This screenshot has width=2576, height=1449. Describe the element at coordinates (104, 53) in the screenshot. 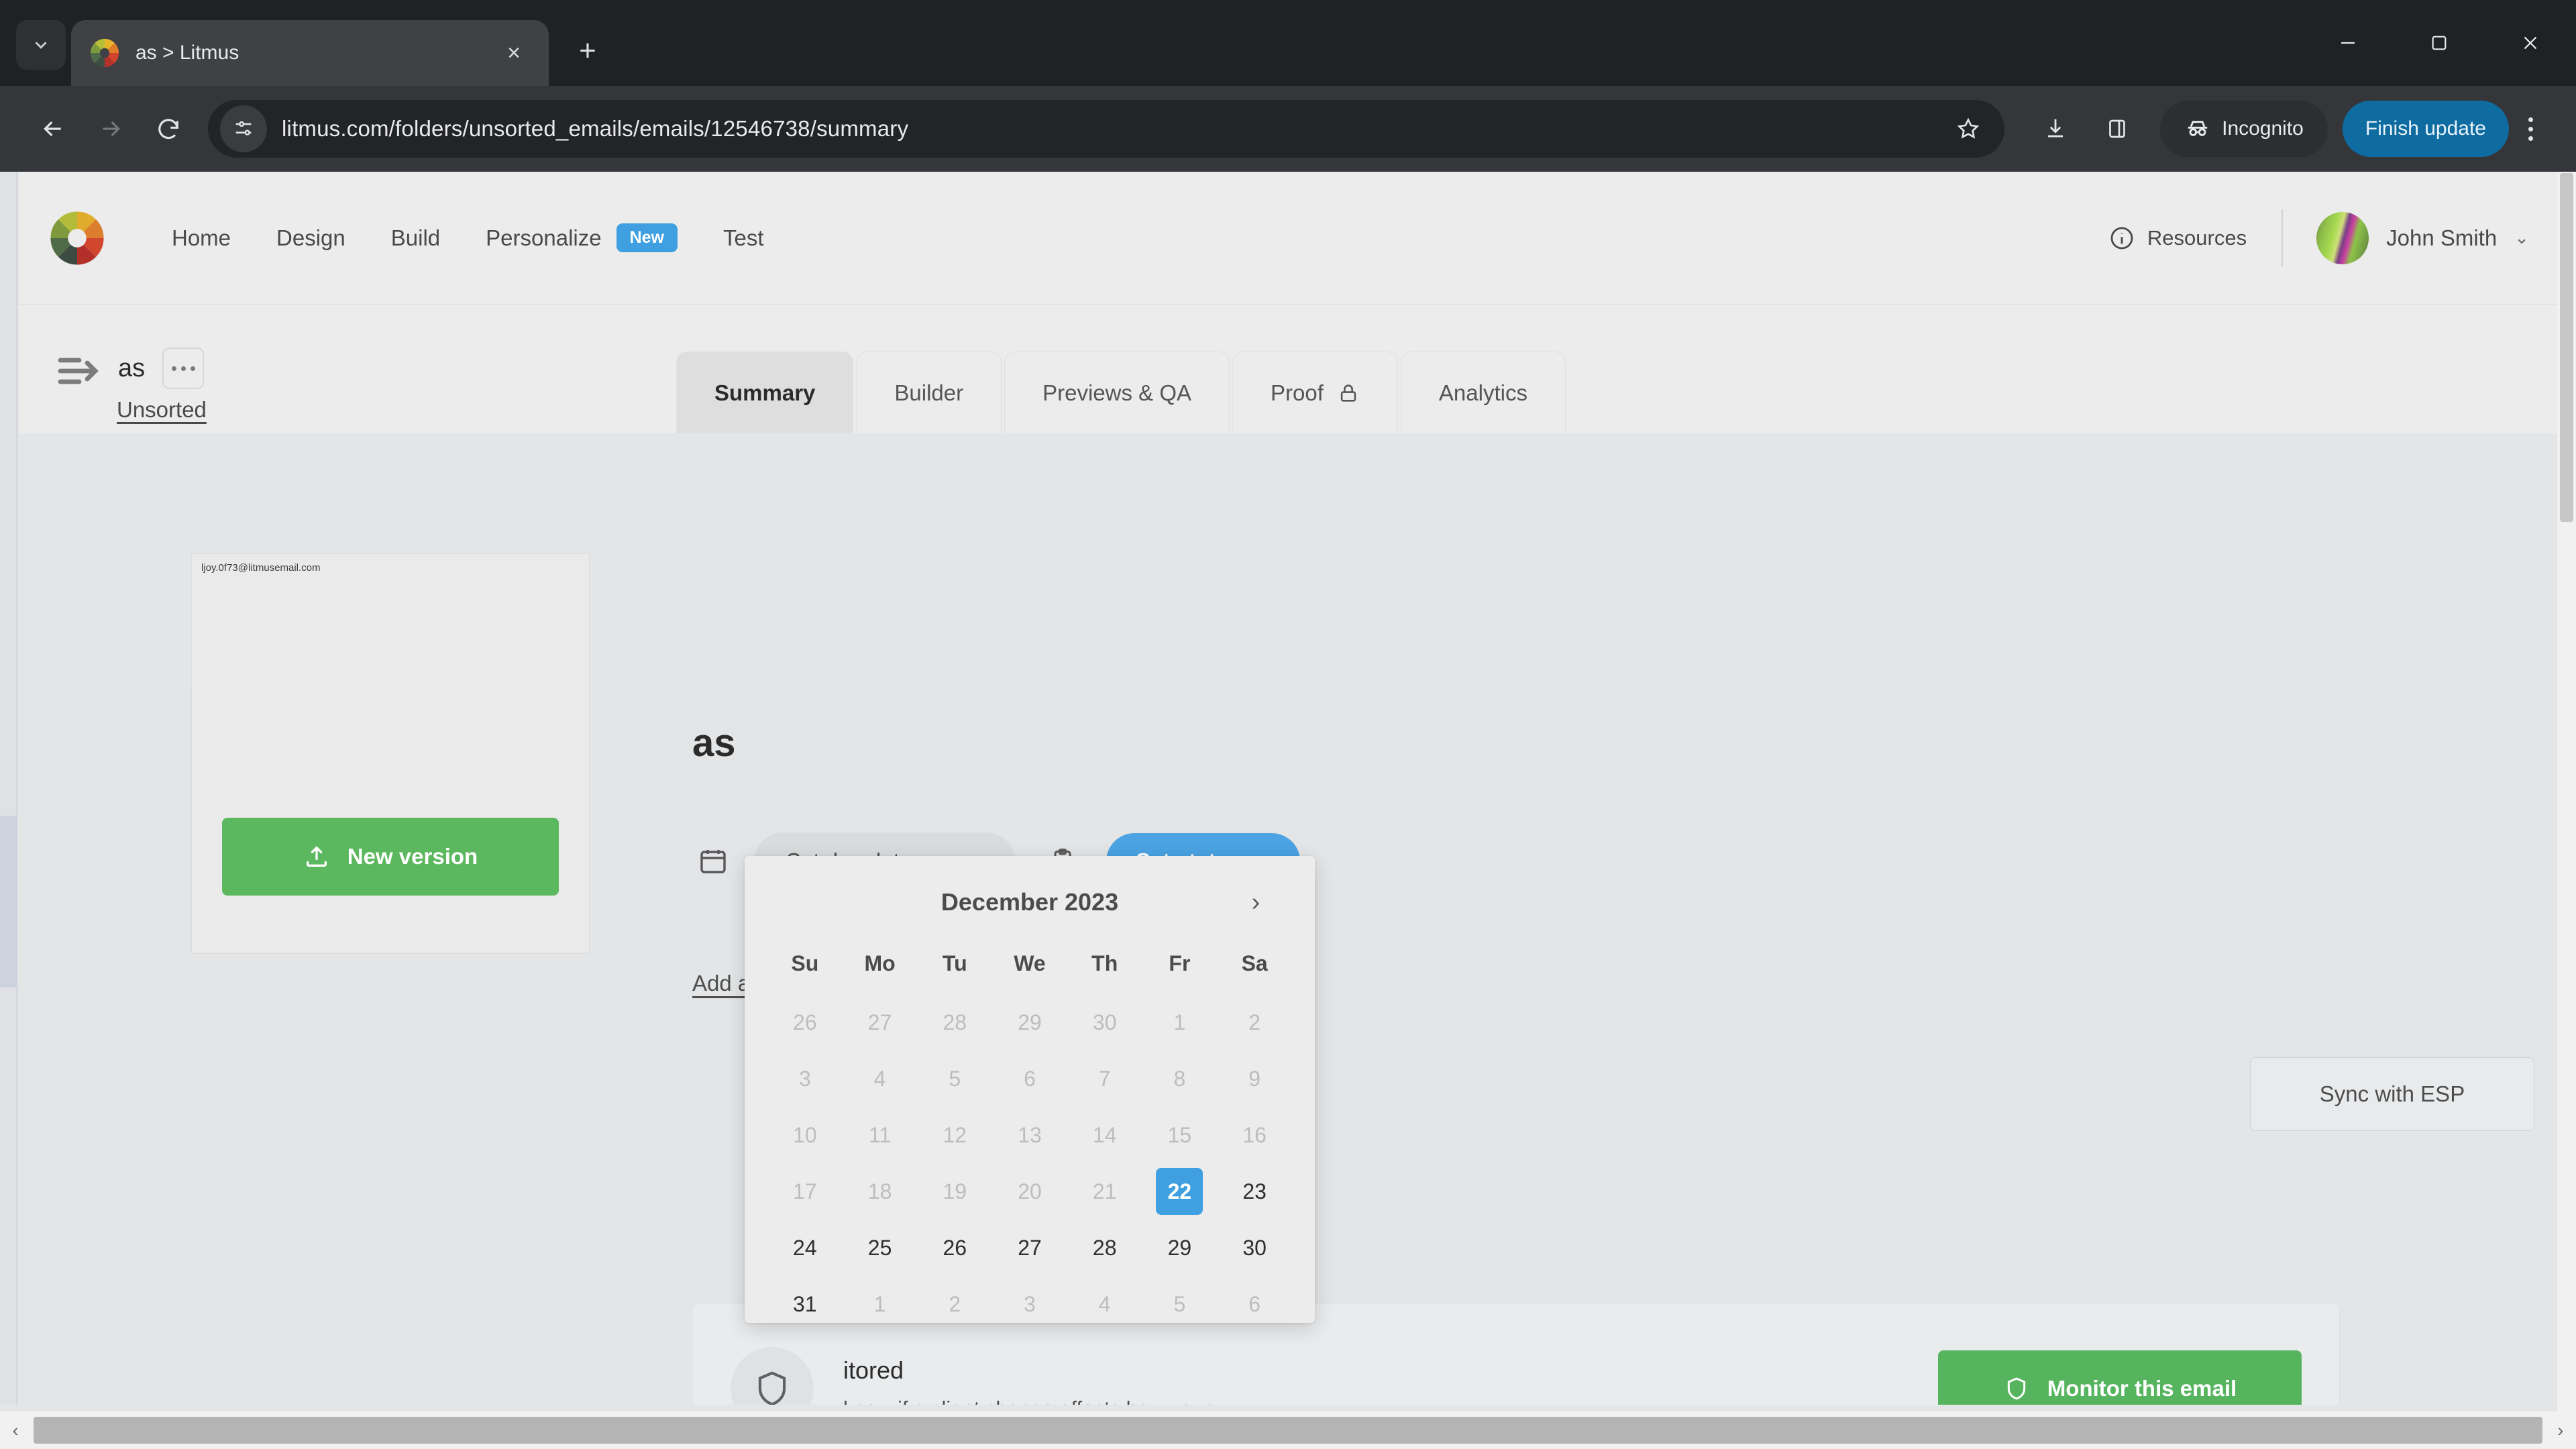

I see `litmus-color-wheel-icon` at that location.